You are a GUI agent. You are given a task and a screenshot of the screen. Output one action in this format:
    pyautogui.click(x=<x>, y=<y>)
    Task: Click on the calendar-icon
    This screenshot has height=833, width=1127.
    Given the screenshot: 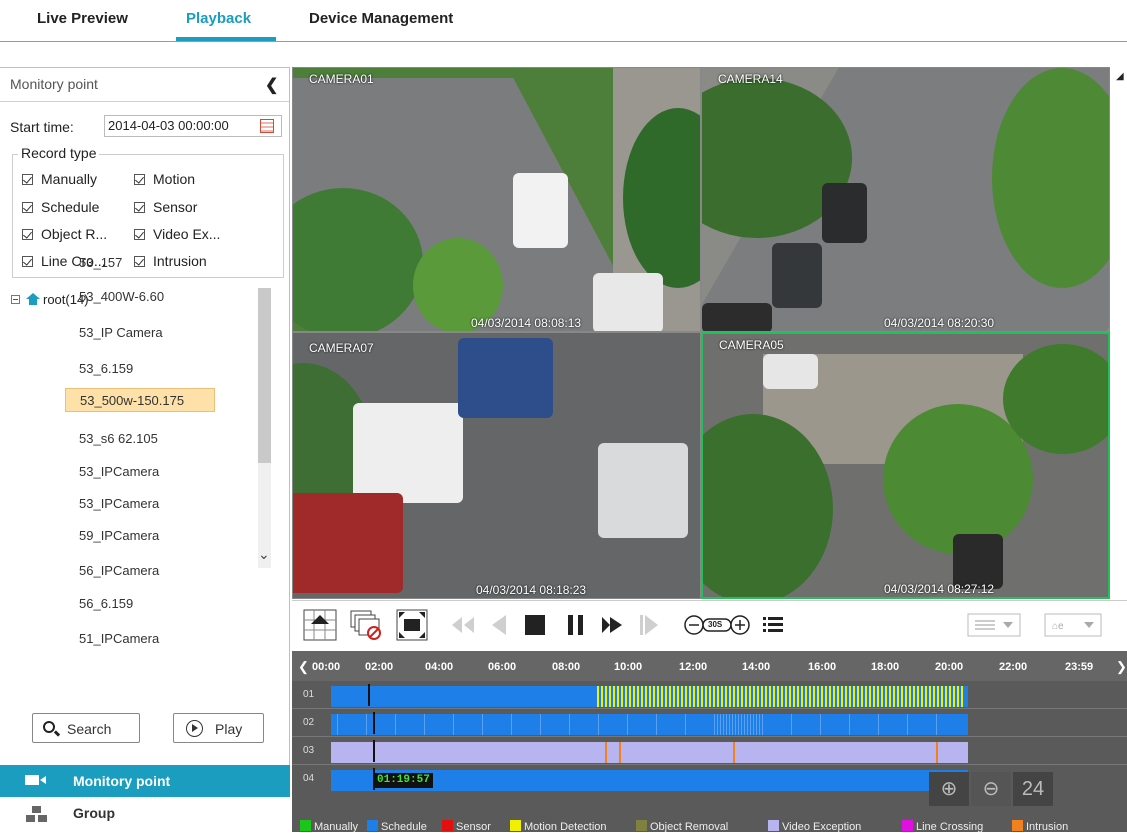 What is the action you would take?
    pyautogui.click(x=267, y=126)
    